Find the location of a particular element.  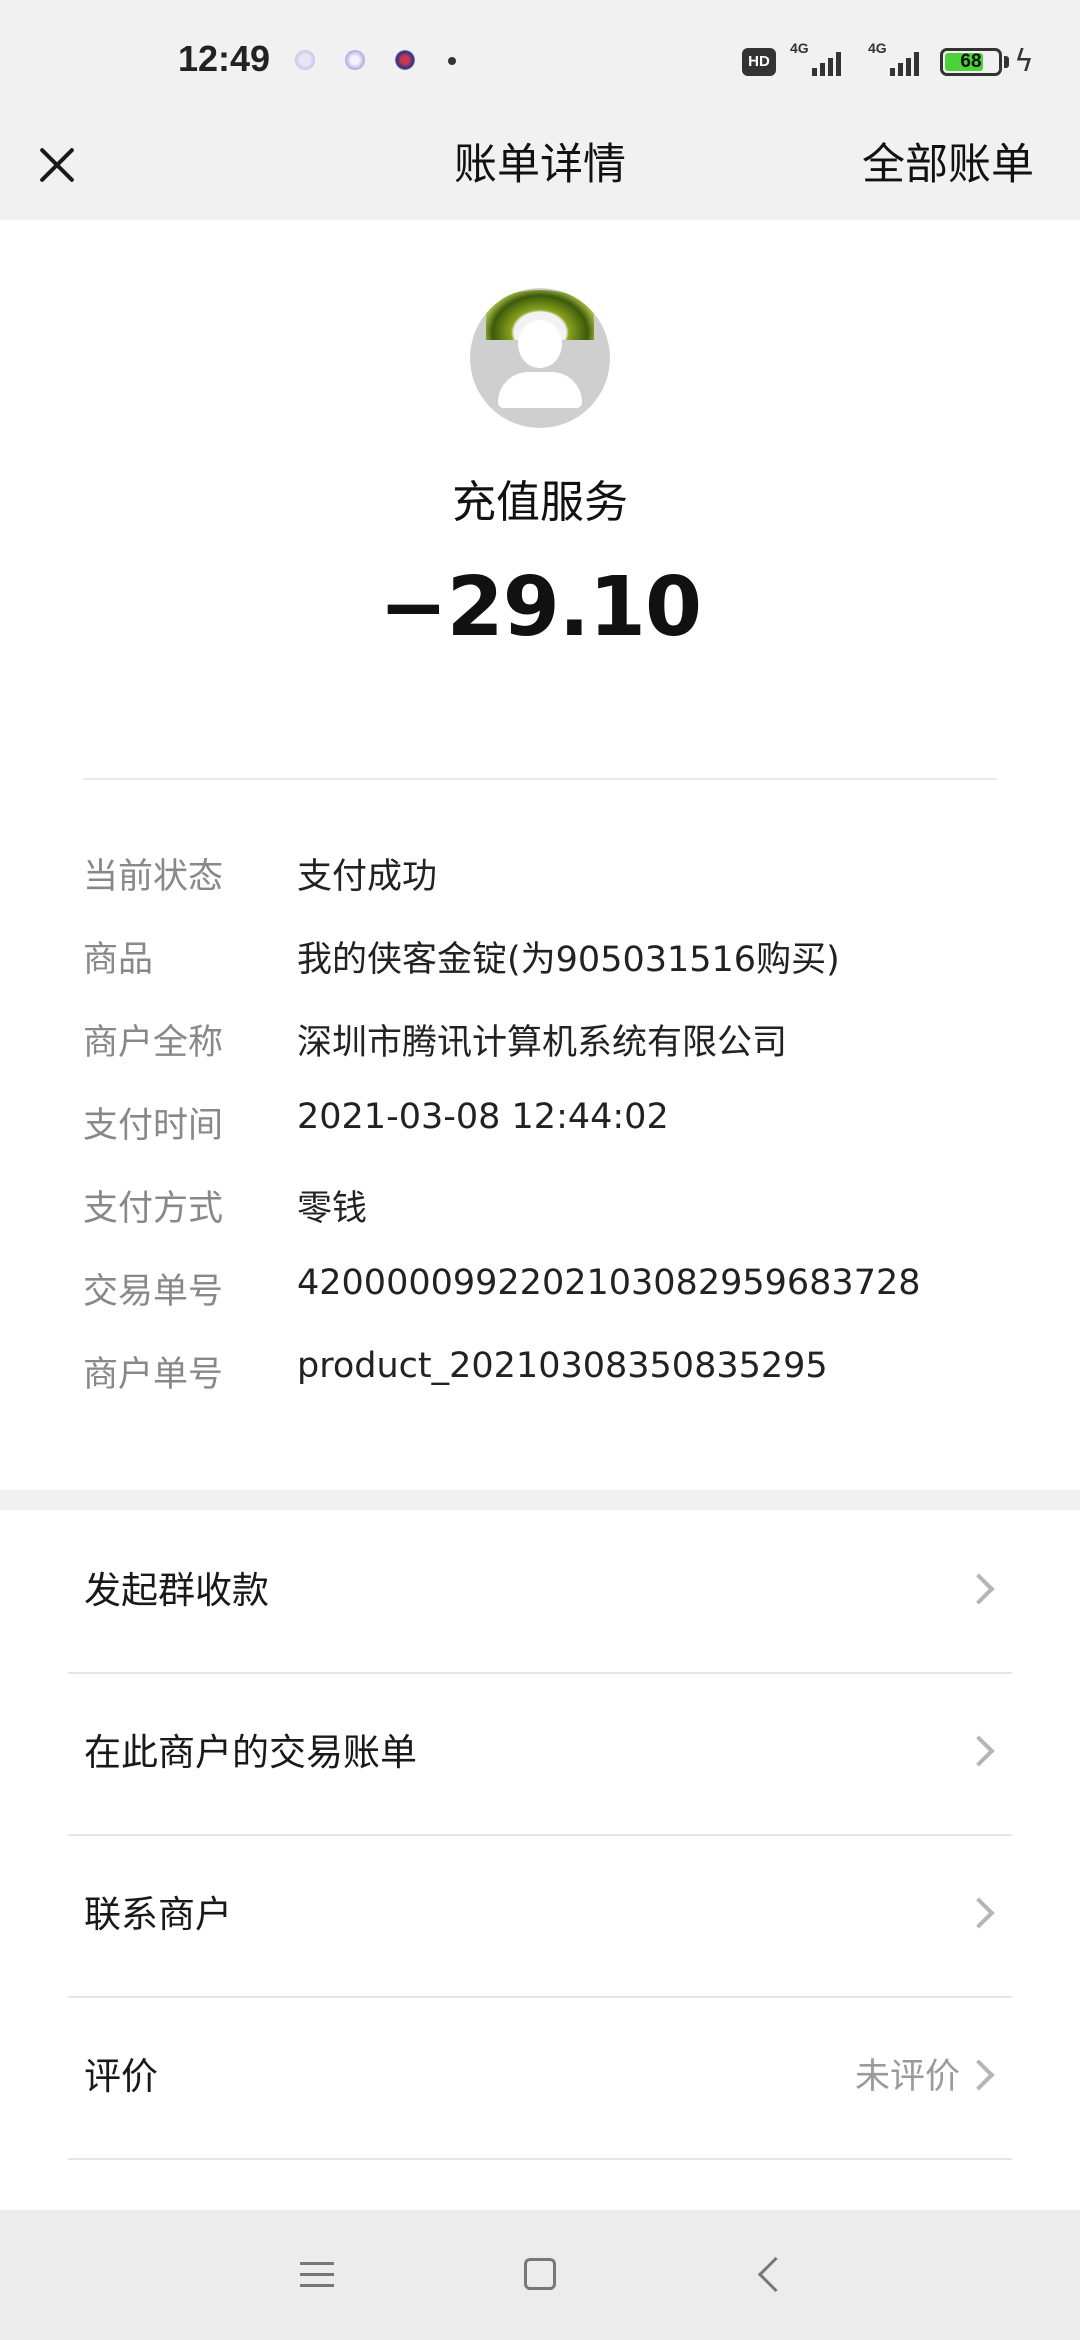

home-icon is located at coordinates (540, 2274).